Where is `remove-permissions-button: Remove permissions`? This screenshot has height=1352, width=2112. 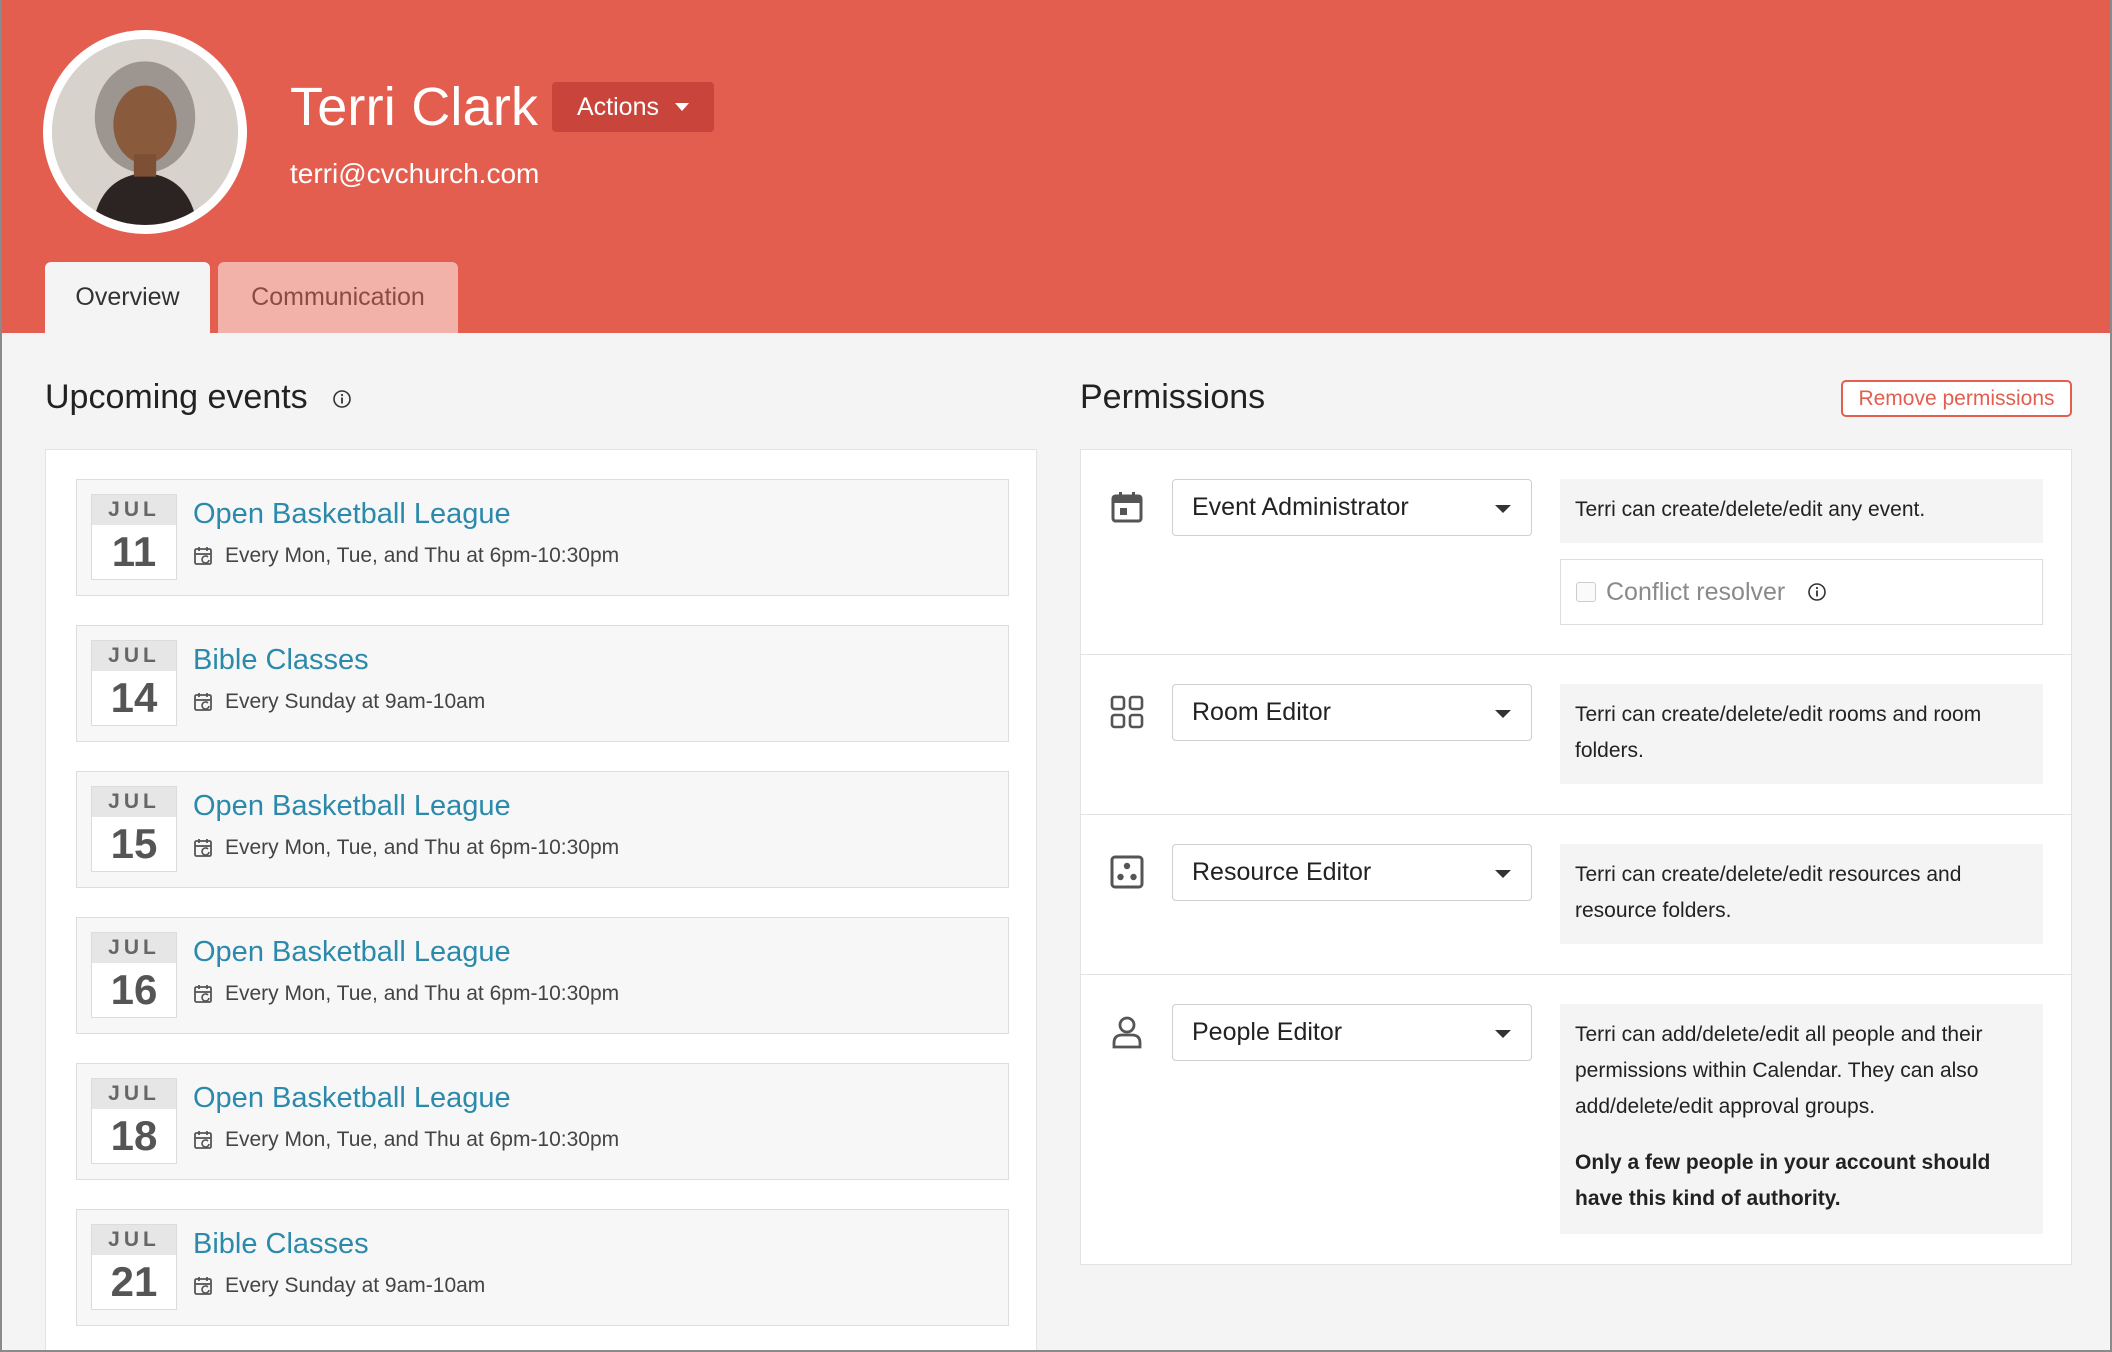 remove-permissions-button: Remove permissions is located at coordinates (1956, 398).